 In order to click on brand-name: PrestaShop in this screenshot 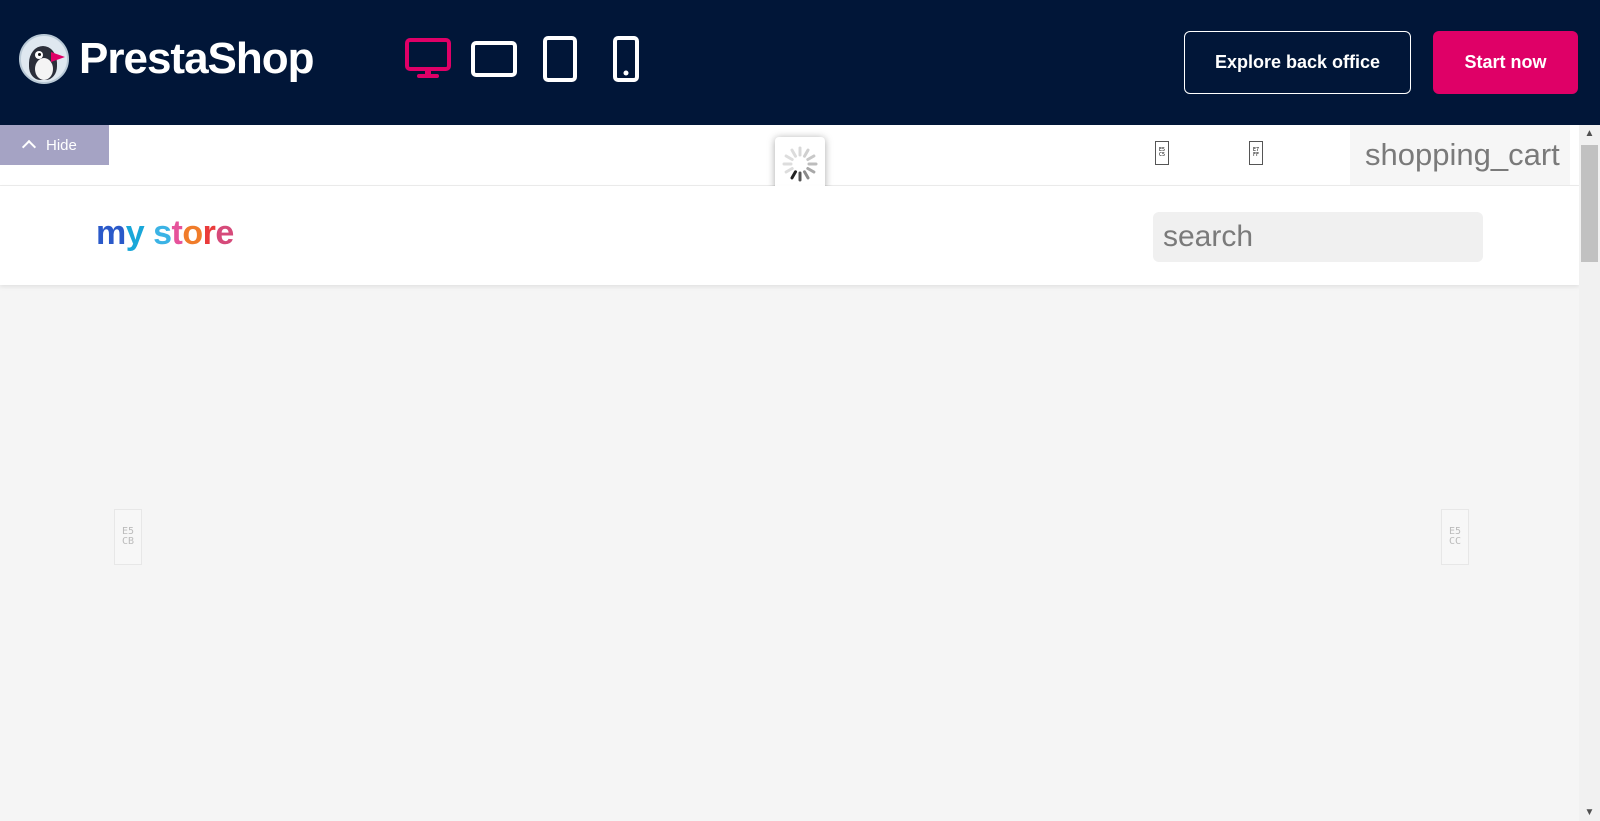, I will do `click(197, 58)`.